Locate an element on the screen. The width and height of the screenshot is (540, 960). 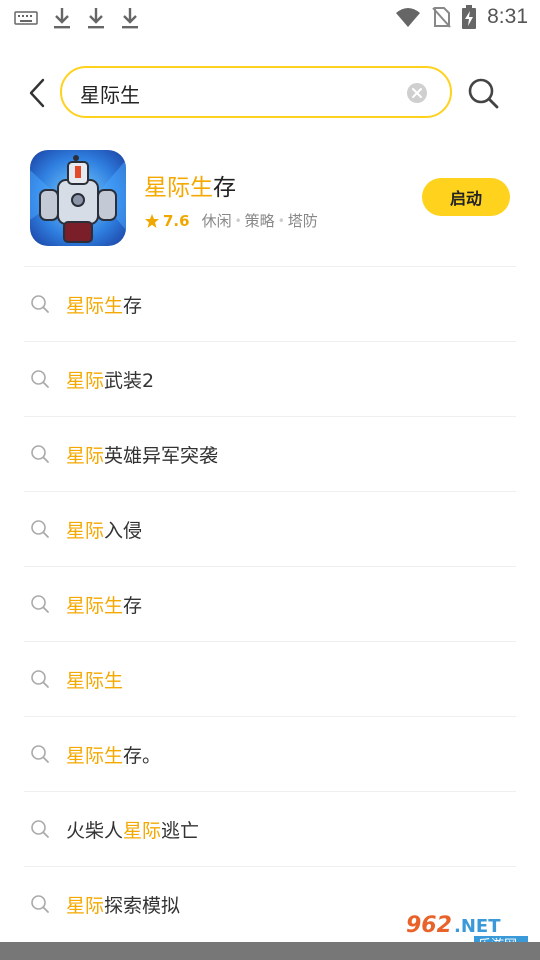
suggestion-label: 星际生 is located at coordinates (94, 679).